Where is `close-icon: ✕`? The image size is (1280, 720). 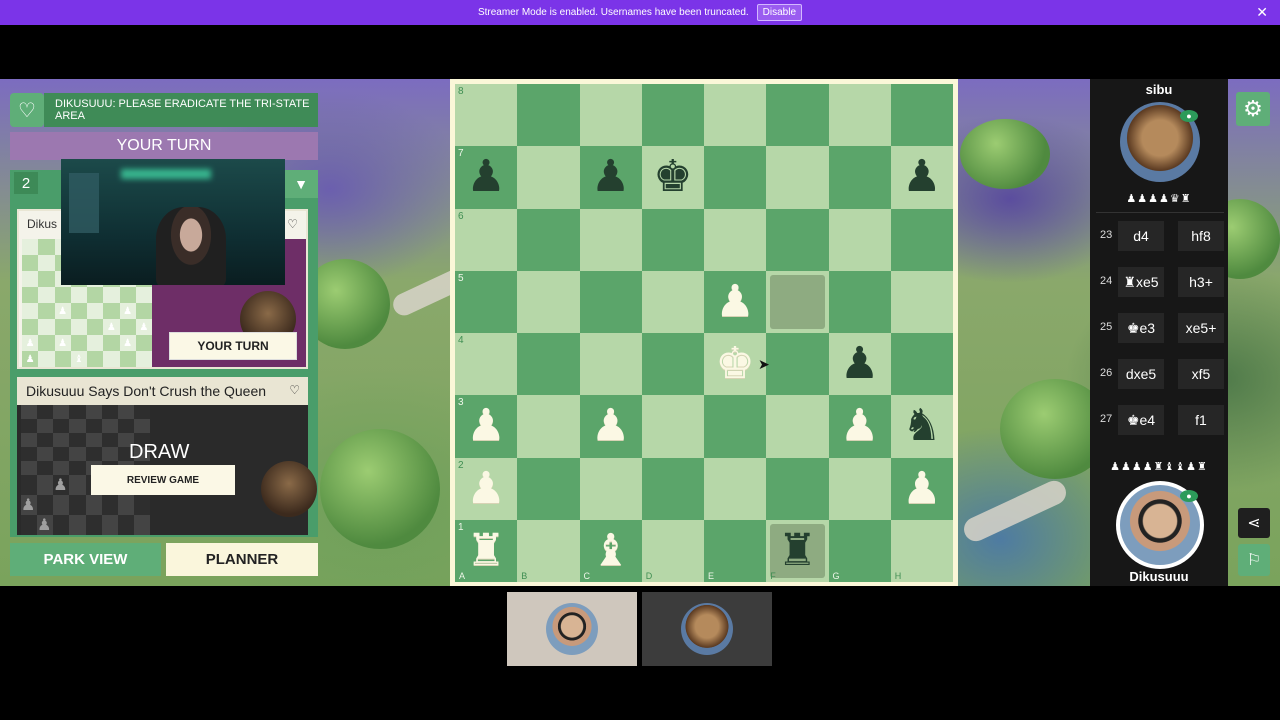 close-icon: ✕ is located at coordinates (1262, 12).